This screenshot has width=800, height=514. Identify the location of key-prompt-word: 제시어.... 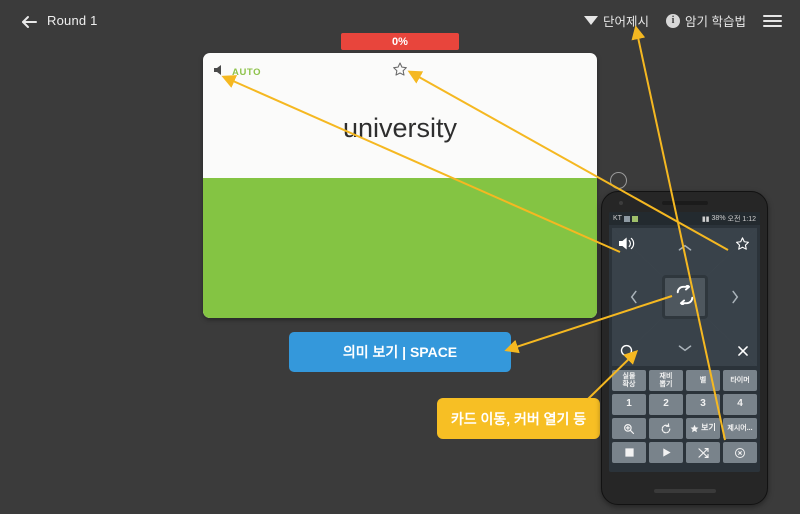
(740, 428).